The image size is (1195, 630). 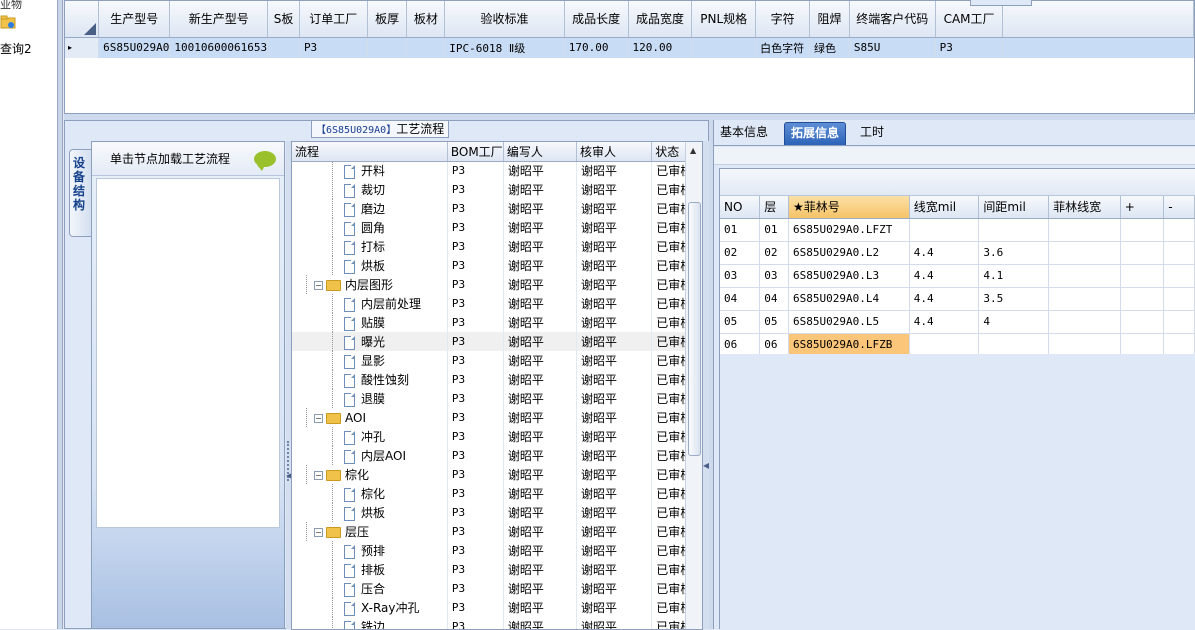 What do you see at coordinates (369, 569) in the screenshot?
I see `tree-node: 排板` at bounding box center [369, 569].